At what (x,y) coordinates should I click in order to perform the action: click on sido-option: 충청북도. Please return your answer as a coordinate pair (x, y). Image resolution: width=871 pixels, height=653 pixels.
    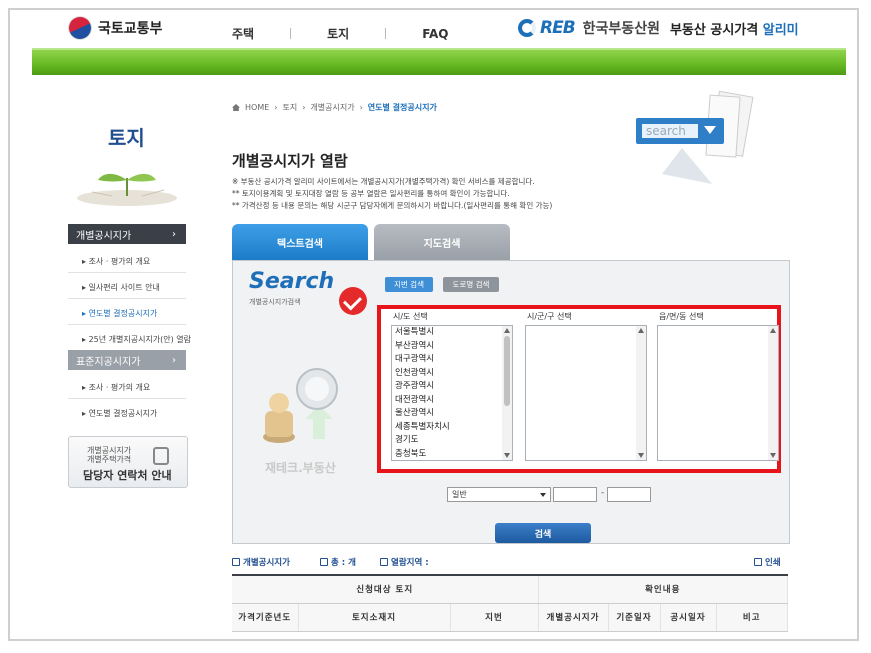
    Looking at the image, I should click on (452, 455).